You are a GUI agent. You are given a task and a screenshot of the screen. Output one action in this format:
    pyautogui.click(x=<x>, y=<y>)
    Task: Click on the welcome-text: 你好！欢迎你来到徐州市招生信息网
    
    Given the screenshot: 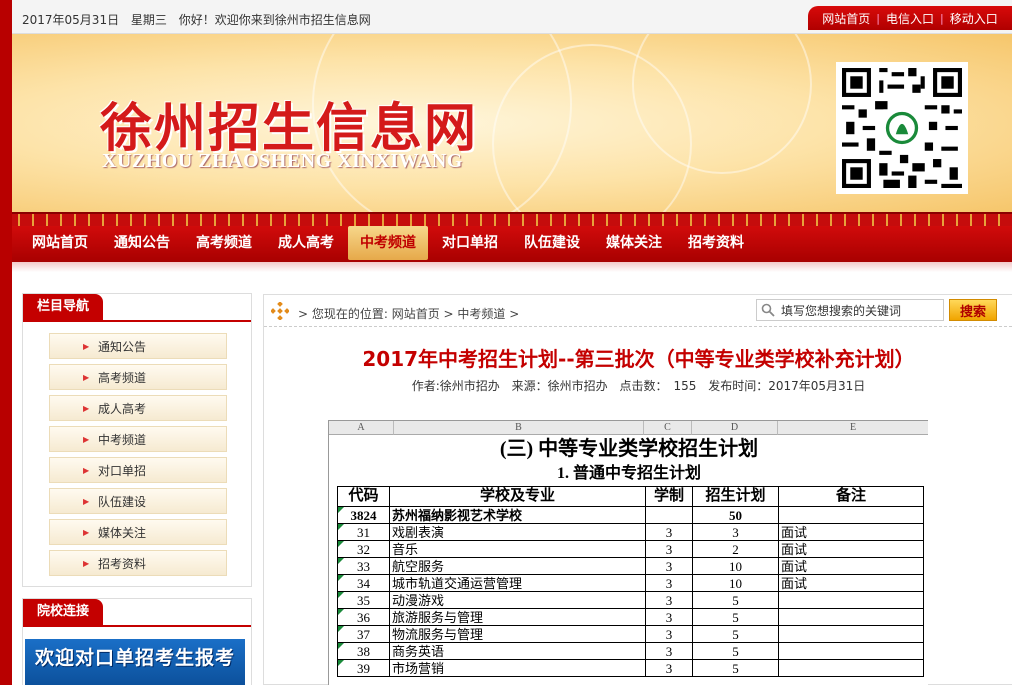 What is the action you would take?
    pyautogui.click(x=274, y=20)
    